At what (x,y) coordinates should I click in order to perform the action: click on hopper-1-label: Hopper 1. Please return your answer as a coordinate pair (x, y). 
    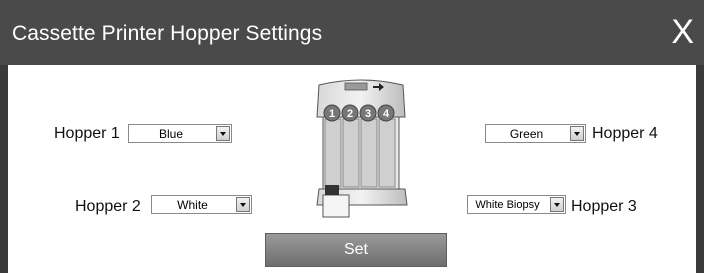
    Looking at the image, I should click on (87, 133).